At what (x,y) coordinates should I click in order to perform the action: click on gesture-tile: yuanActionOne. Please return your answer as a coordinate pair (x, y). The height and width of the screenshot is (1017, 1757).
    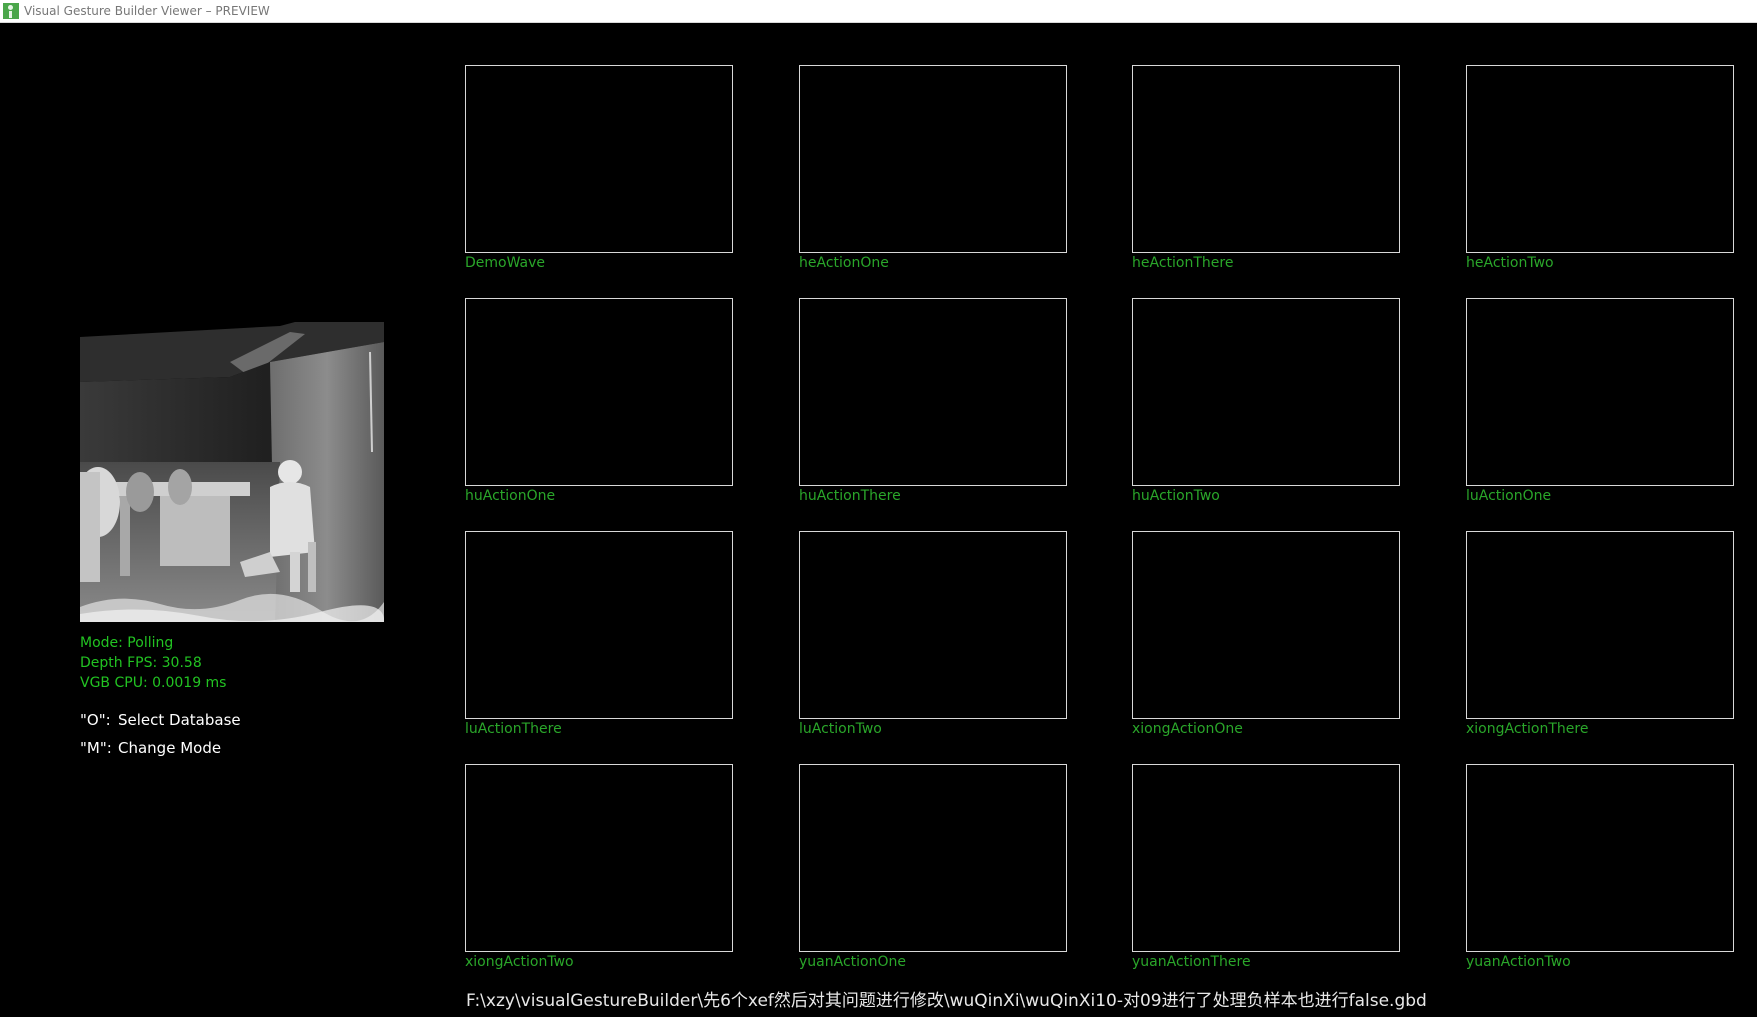
    Looking at the image, I should click on (933, 867).